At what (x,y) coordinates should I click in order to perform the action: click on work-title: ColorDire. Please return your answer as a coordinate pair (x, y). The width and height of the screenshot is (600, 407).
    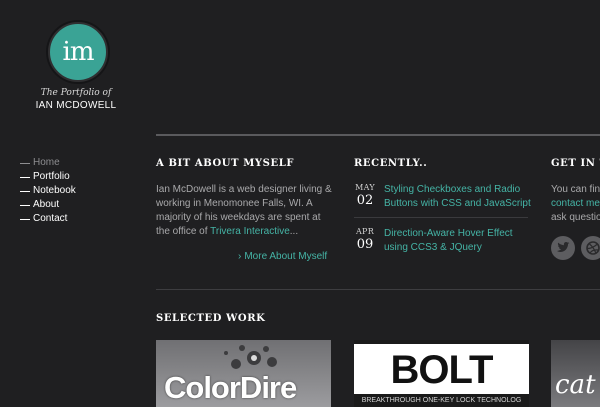
    Looking at the image, I should click on (230, 387).